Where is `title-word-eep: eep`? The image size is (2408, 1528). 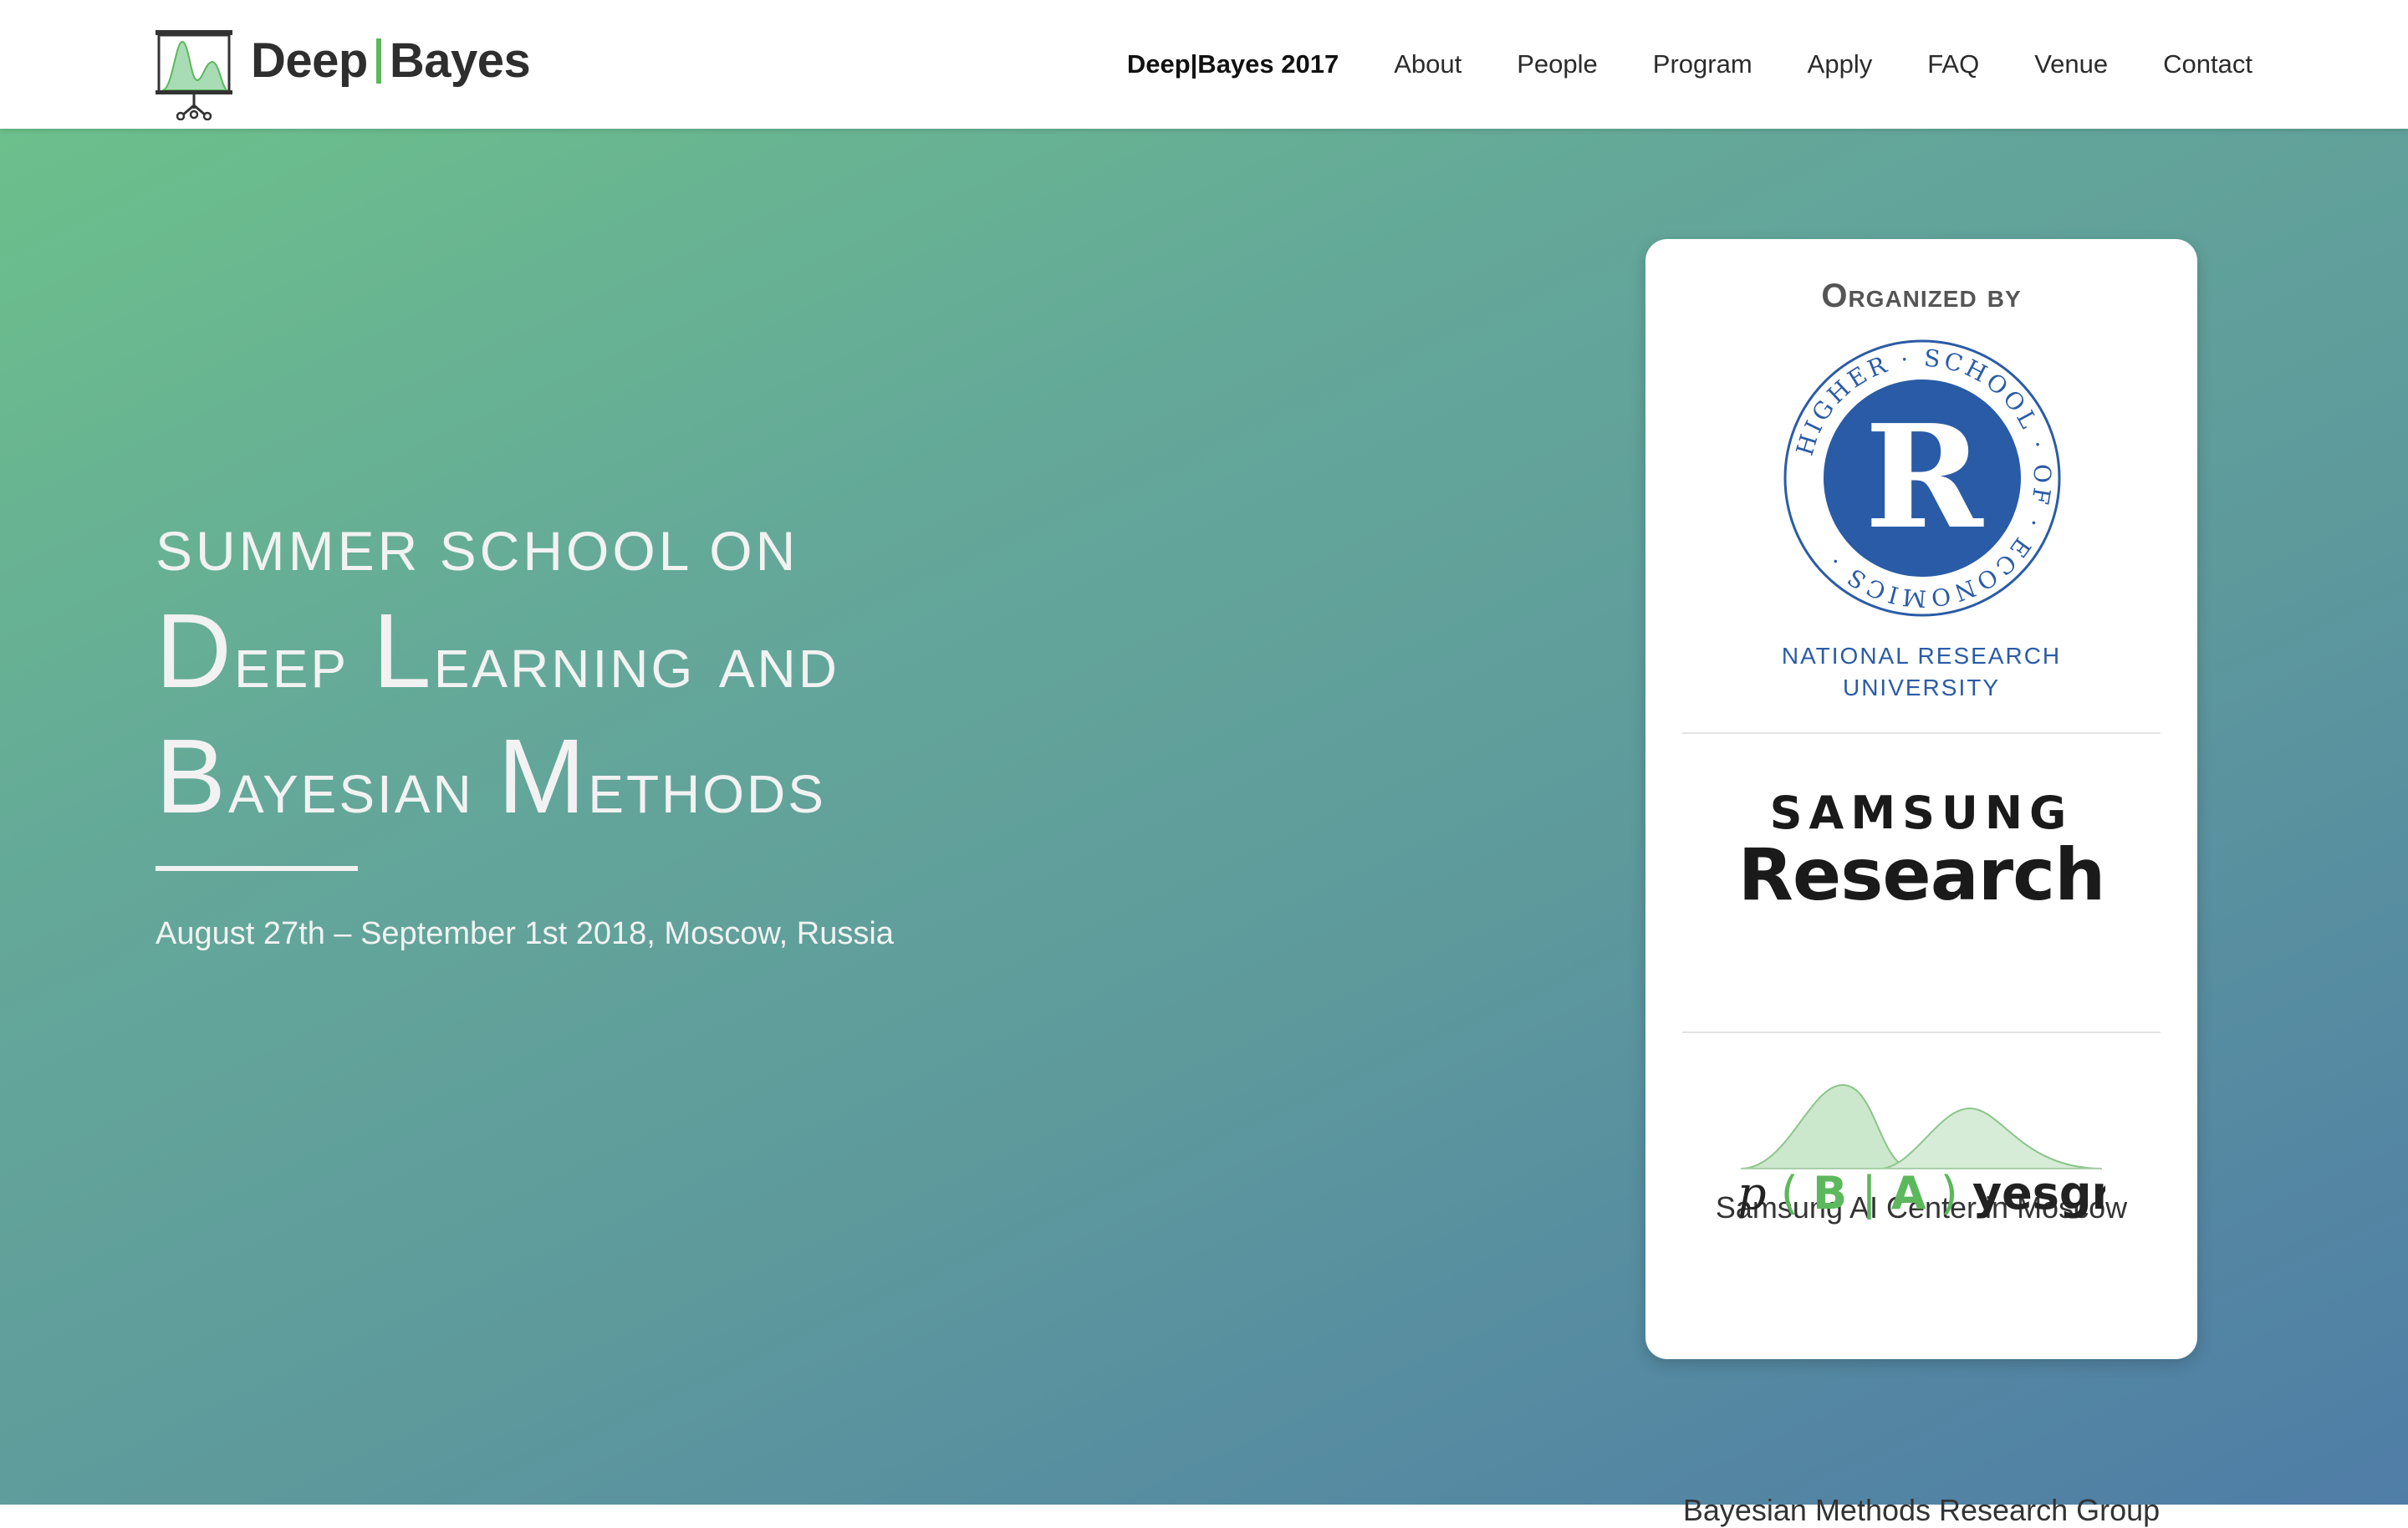
title-word-eep: eep is located at coordinates (303, 661).